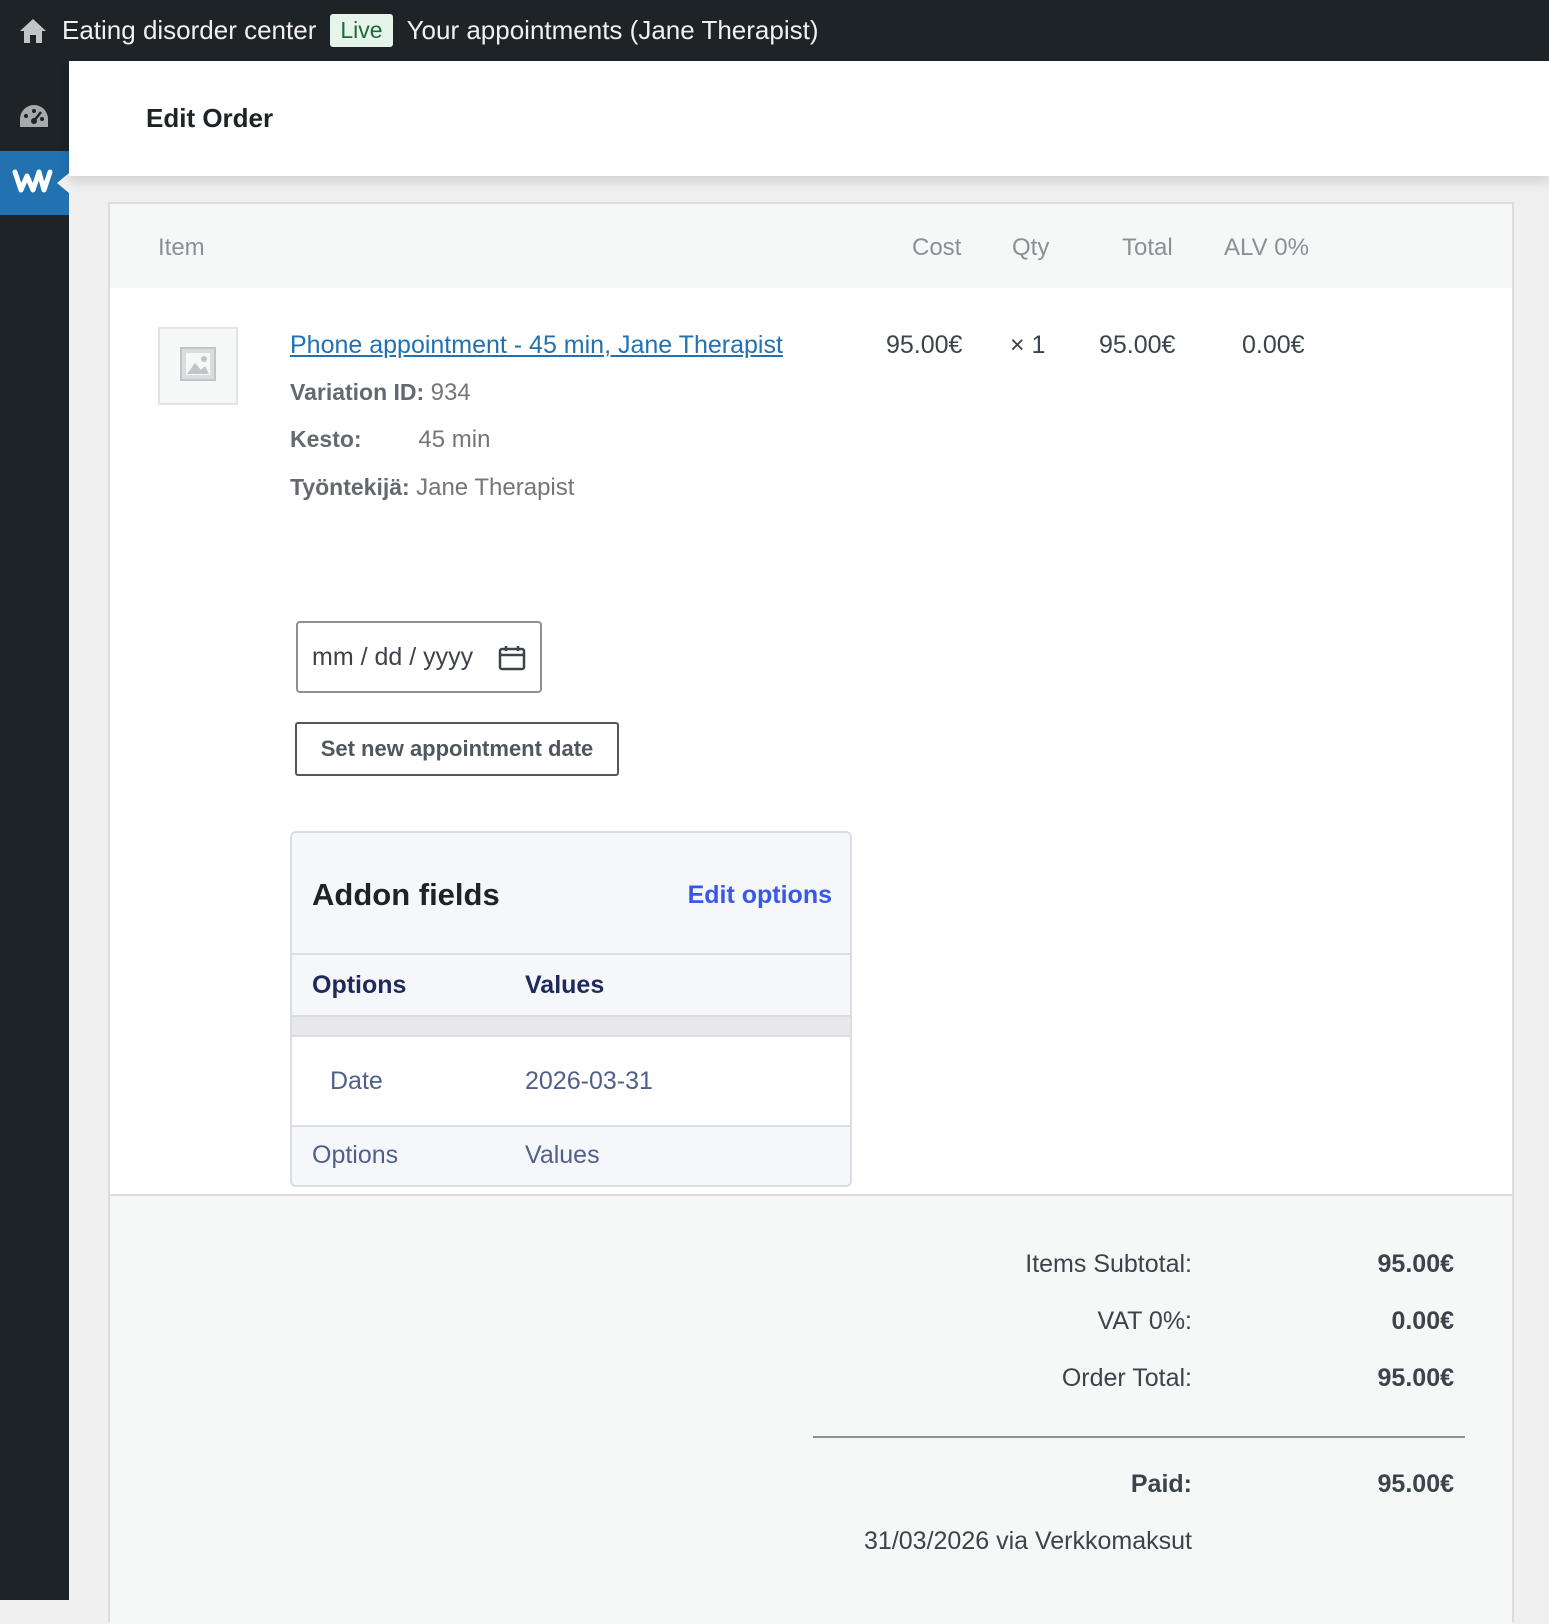  I want to click on addon-row-value: 2026-03-31, so click(589, 1081).